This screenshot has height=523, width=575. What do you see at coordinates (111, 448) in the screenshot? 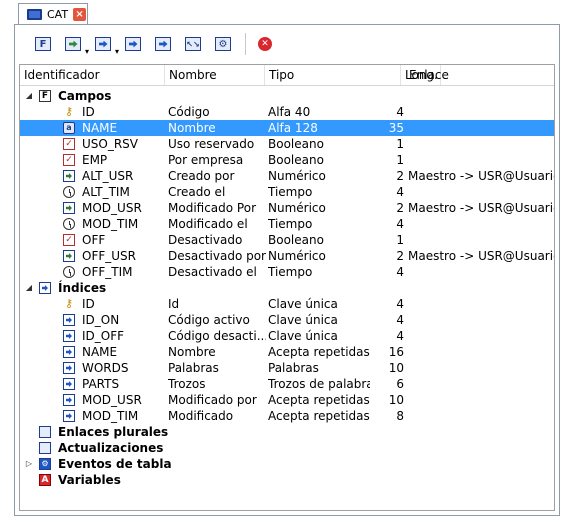
I see `group-label: Actualizaciones` at bounding box center [111, 448].